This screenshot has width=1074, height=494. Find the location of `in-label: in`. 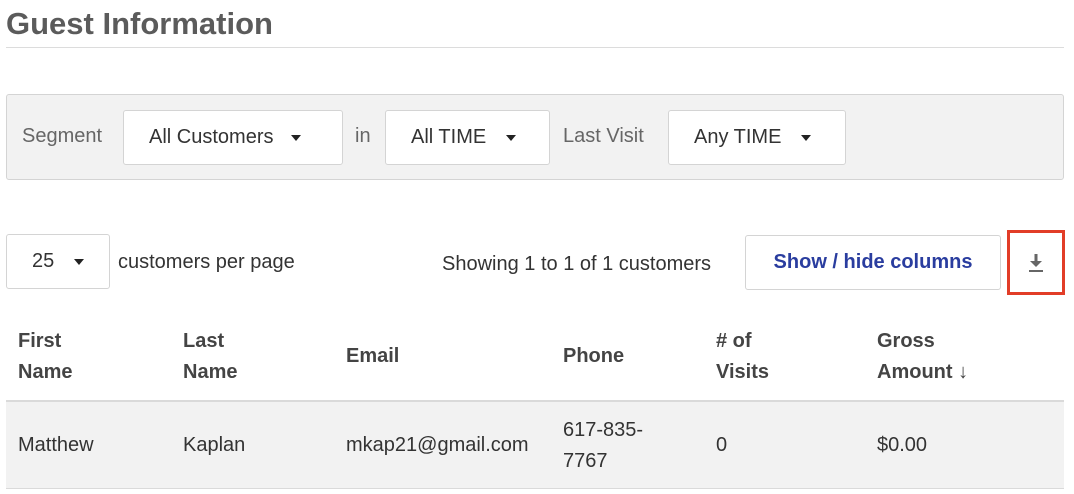

in-label: in is located at coordinates (363, 136).